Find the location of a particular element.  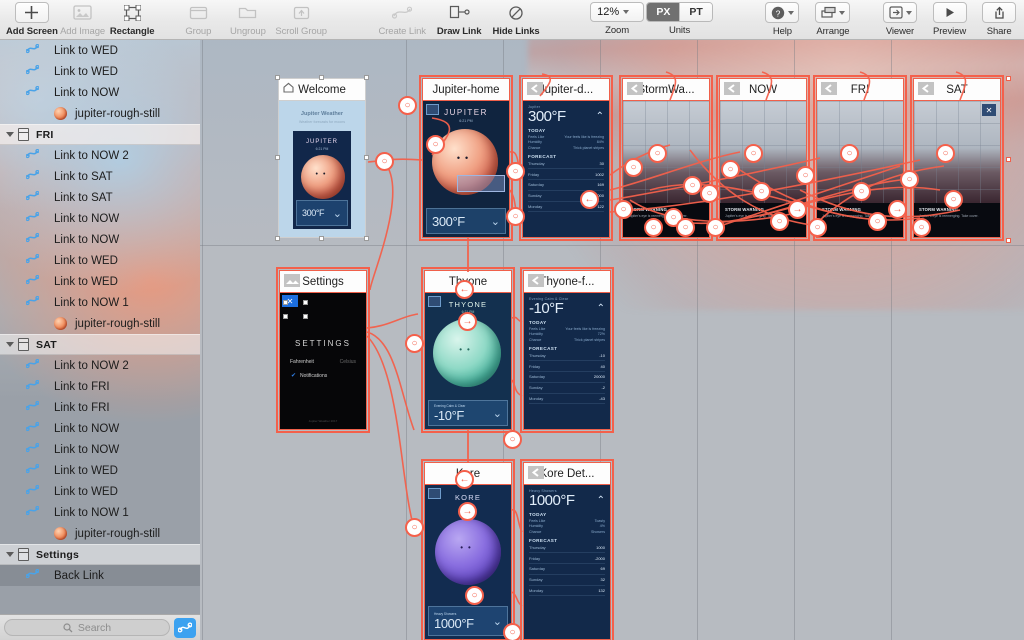

sidebar-group-settings: Settings is located at coordinates (100, 554).